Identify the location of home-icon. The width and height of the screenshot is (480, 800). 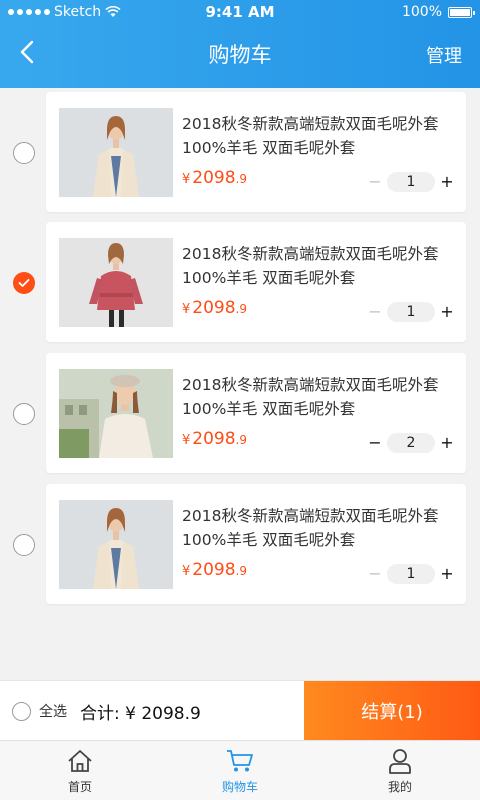
(80, 760).